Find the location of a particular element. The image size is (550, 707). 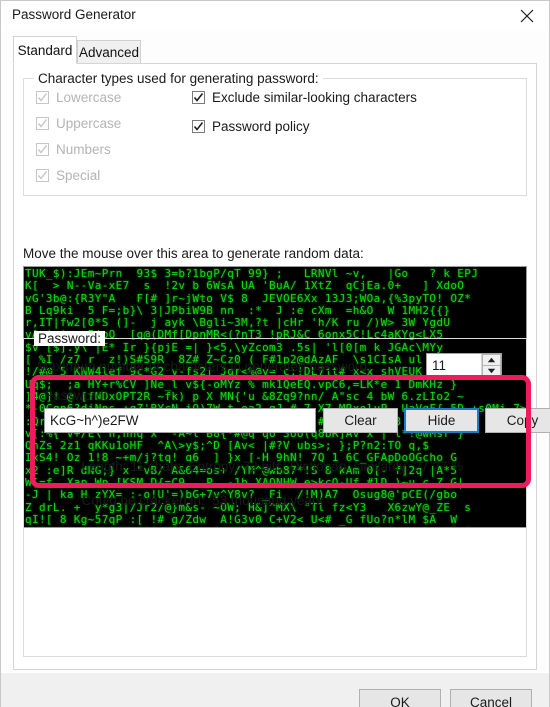

password-field-label: Password: is located at coordinates (76, 395).